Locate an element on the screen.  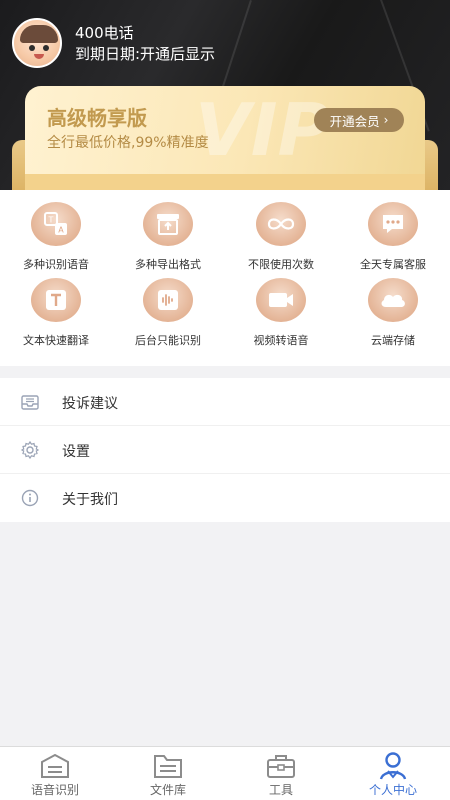
vip-card: VIP 高级畅享版 全行最低价格,99%精准度 开通会员 › is located at coordinates (225, 136).